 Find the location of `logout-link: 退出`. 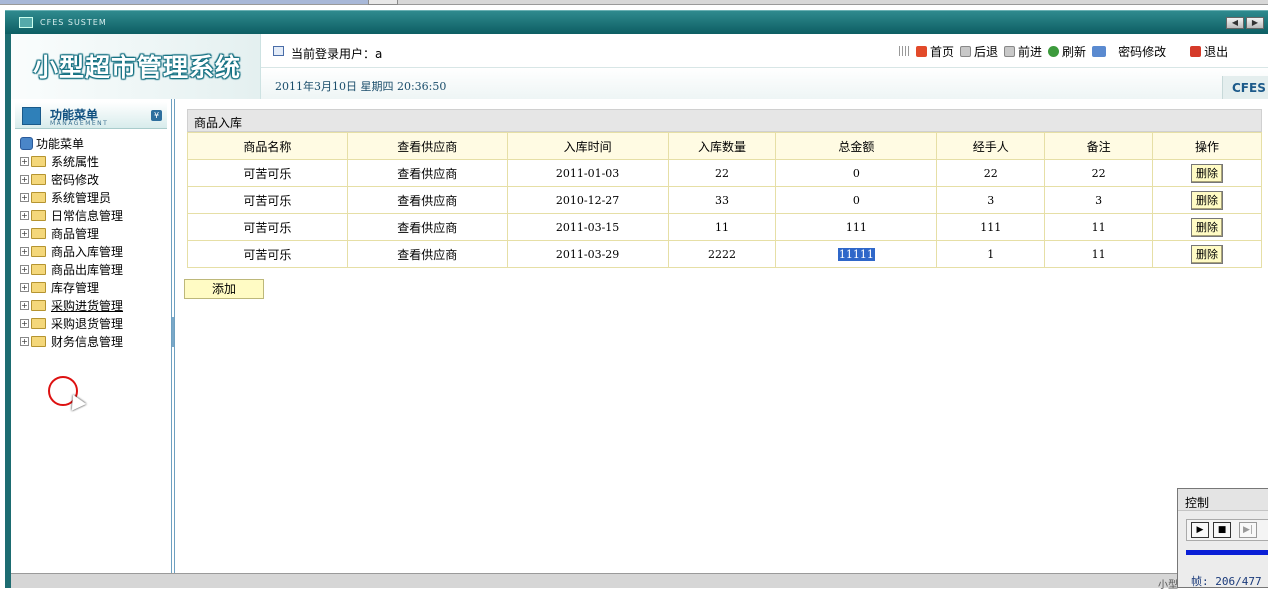

logout-link: 退出 is located at coordinates (1209, 51).